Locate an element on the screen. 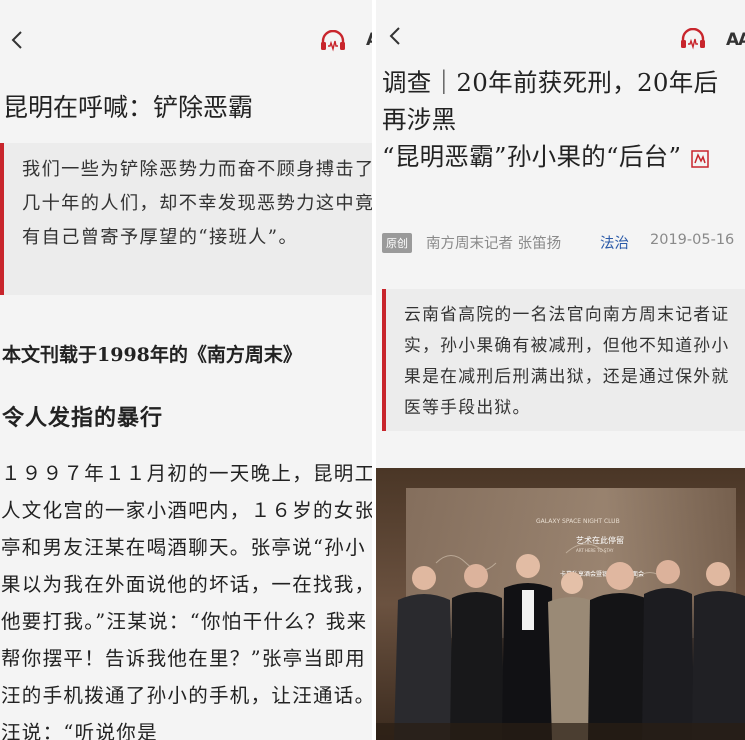 The image size is (745, 740). banner-text-2: 艺术在此停留 is located at coordinates (600, 540).